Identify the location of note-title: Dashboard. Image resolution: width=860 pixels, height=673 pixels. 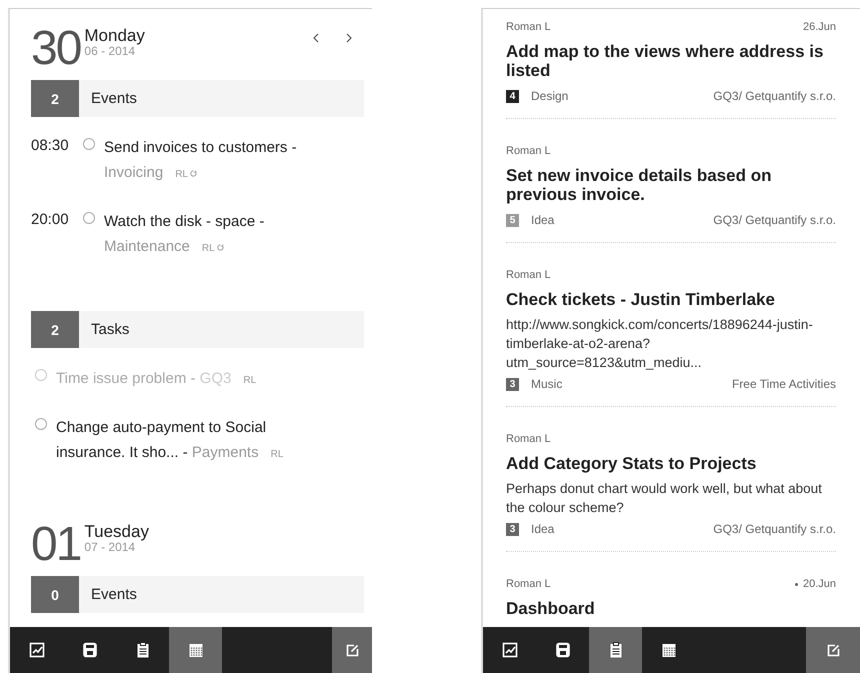
(551, 608).